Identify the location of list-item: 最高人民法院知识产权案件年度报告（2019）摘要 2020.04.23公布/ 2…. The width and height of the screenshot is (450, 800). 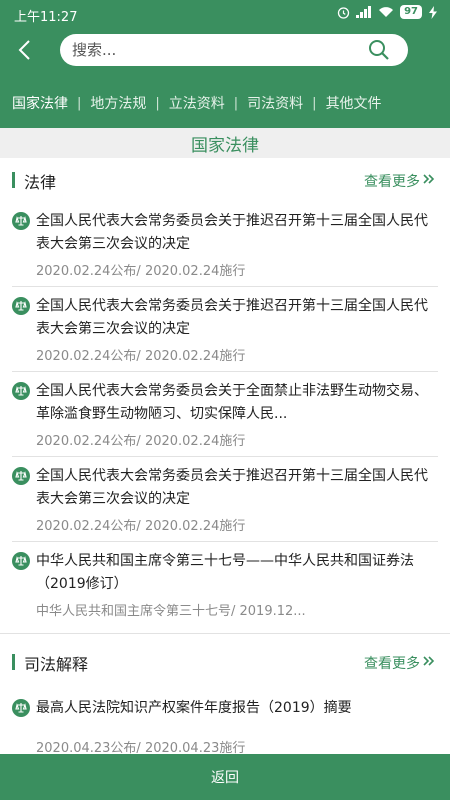
(225, 721).